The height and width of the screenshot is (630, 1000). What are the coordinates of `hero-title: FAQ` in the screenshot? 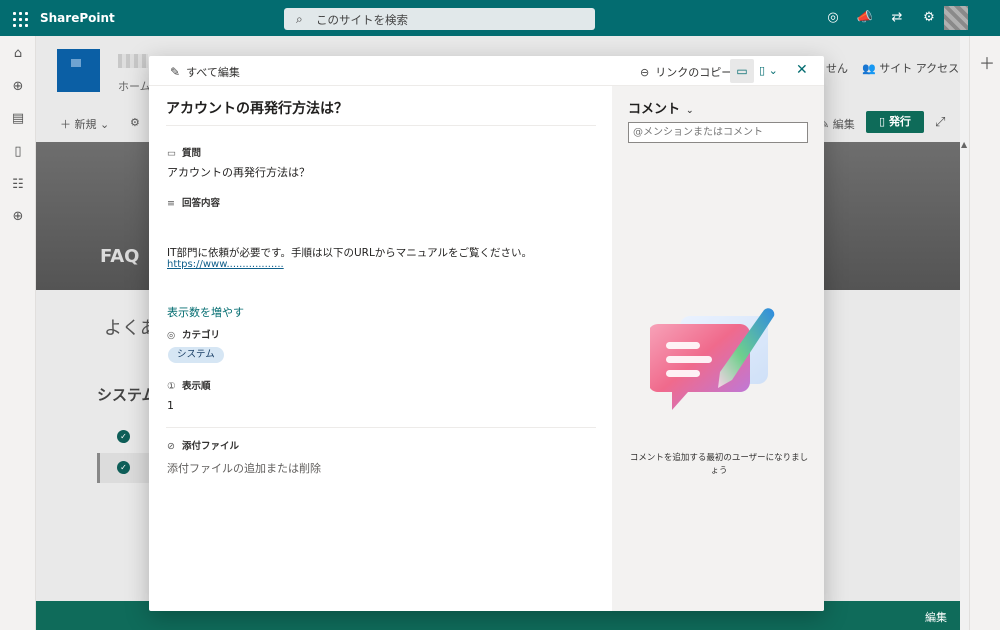 It's located at (120, 256).